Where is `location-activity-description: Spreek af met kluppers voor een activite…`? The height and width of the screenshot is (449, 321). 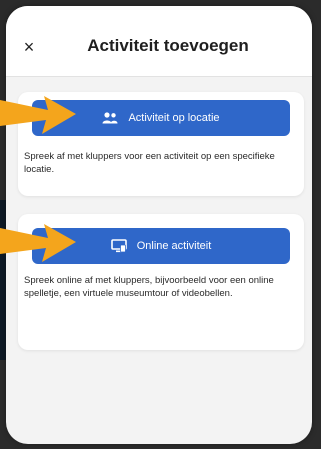 location-activity-description: Spreek af met kluppers voor een activite… is located at coordinates (149, 163).